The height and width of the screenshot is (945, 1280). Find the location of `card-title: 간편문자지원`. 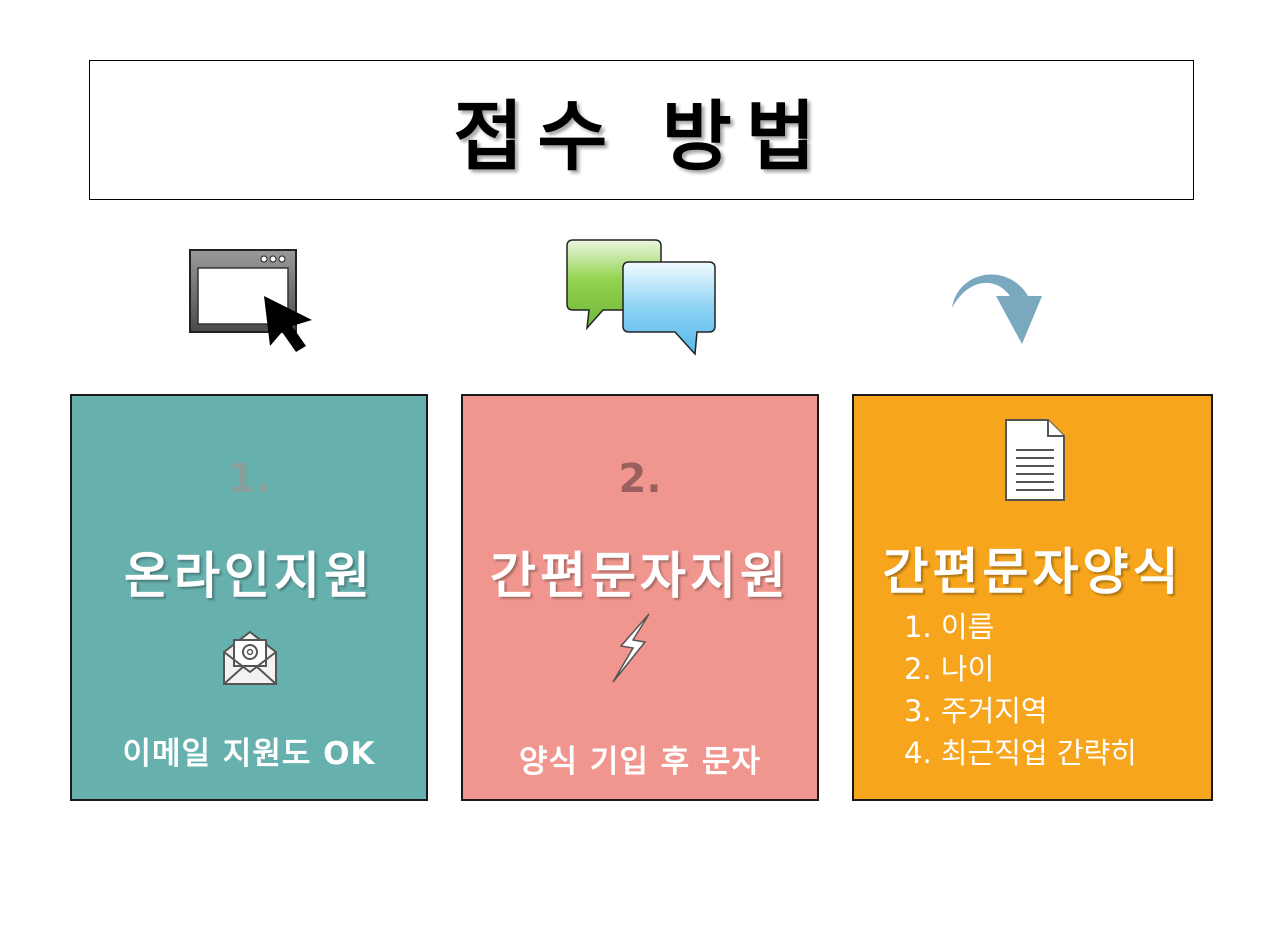

card-title: 간편문자지원 is located at coordinates (640, 576).